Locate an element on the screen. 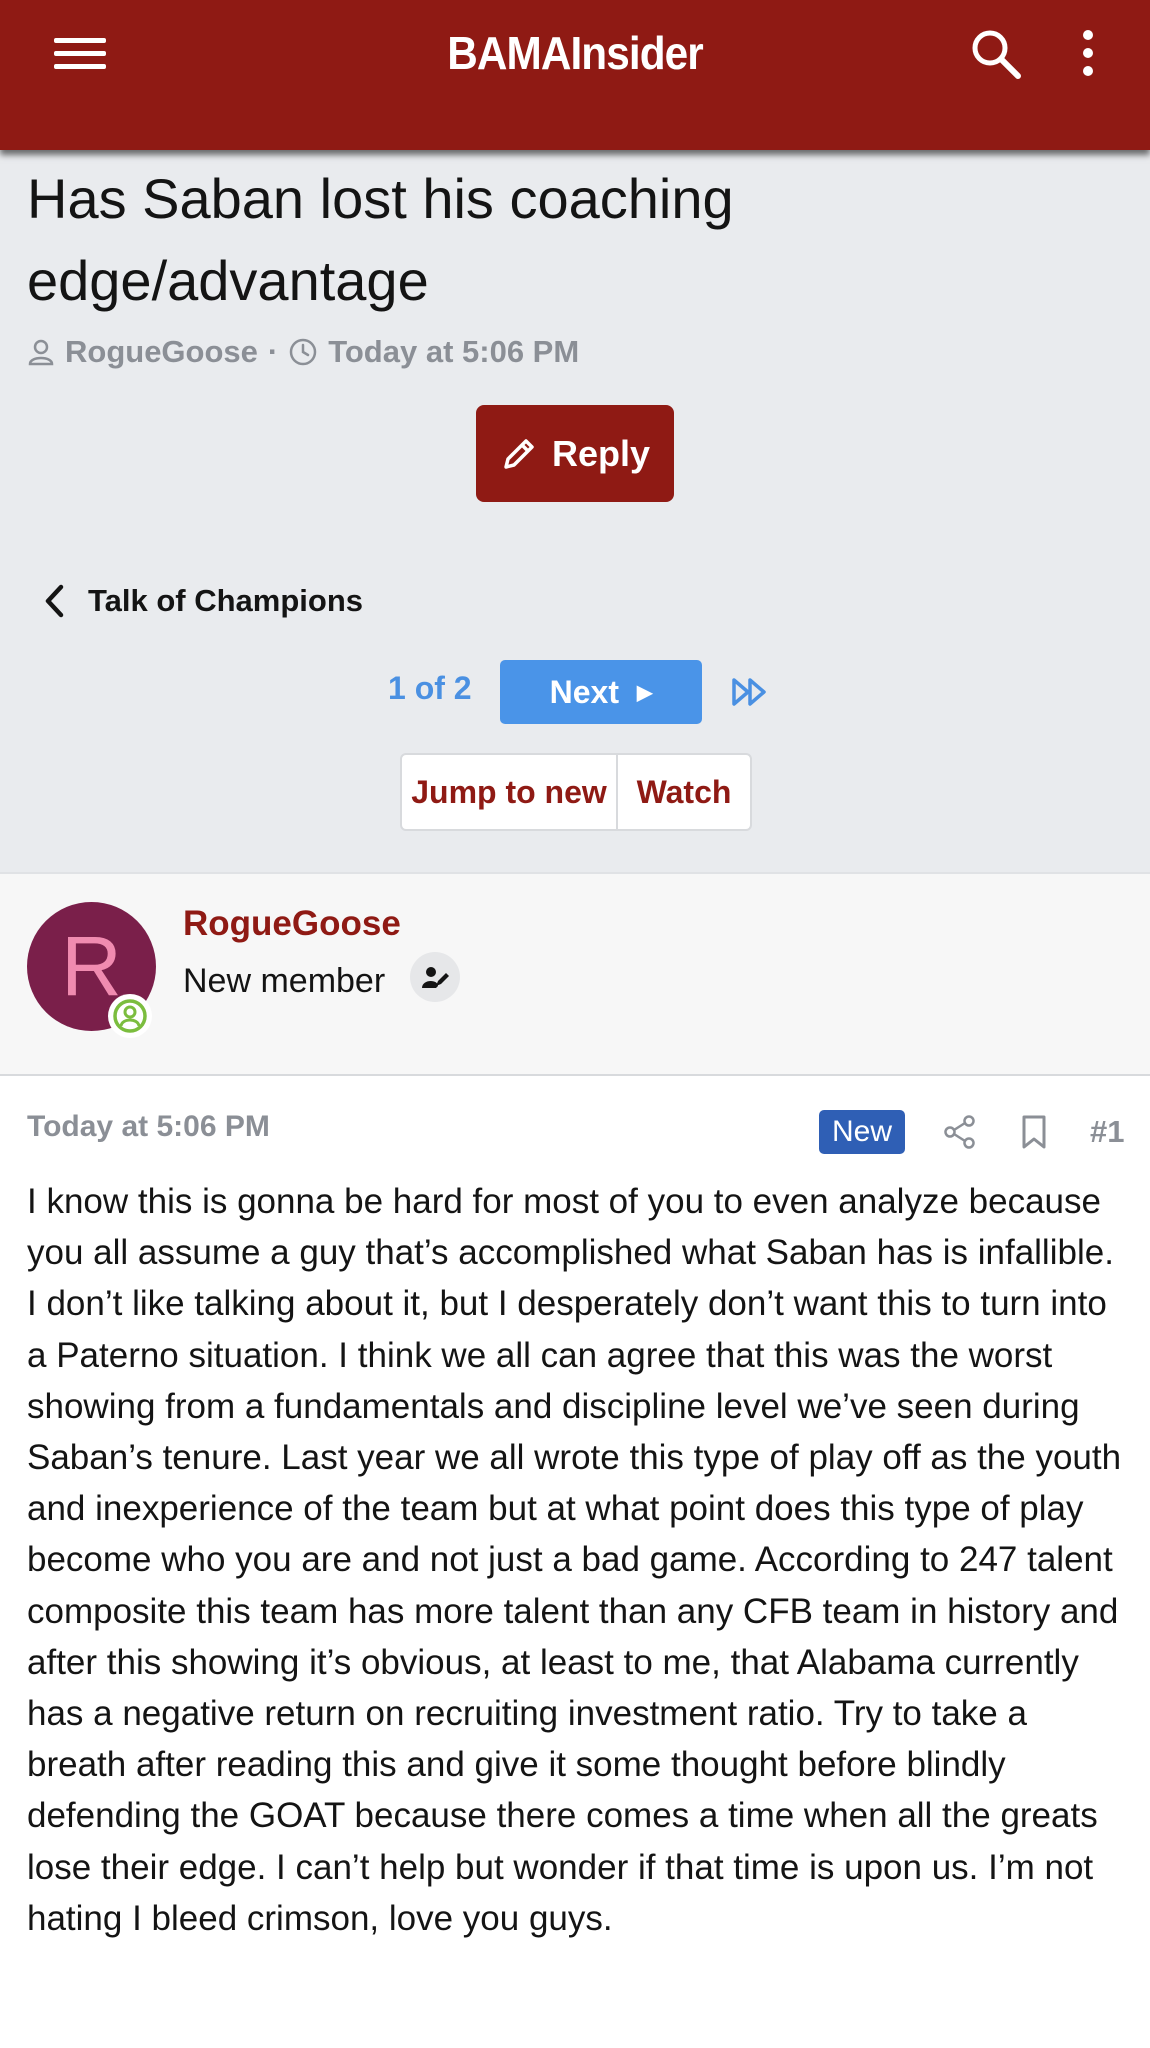 This screenshot has width=1150, height=2048. breadcrumb-label: Talk of Champions is located at coordinates (226, 600).